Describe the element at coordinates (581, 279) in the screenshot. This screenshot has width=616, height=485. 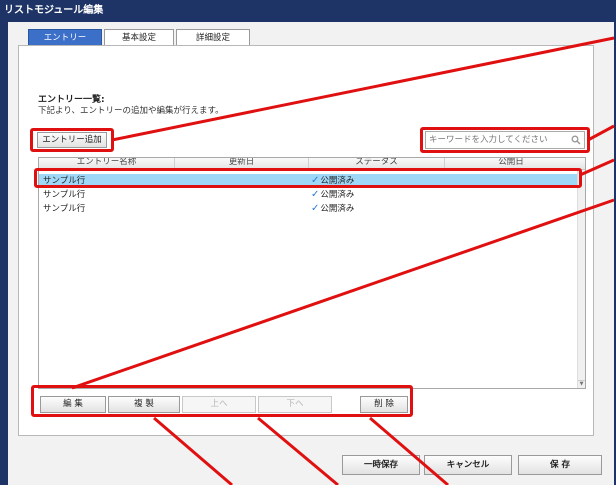
I see `vertical-scrollbar: ▼` at that location.